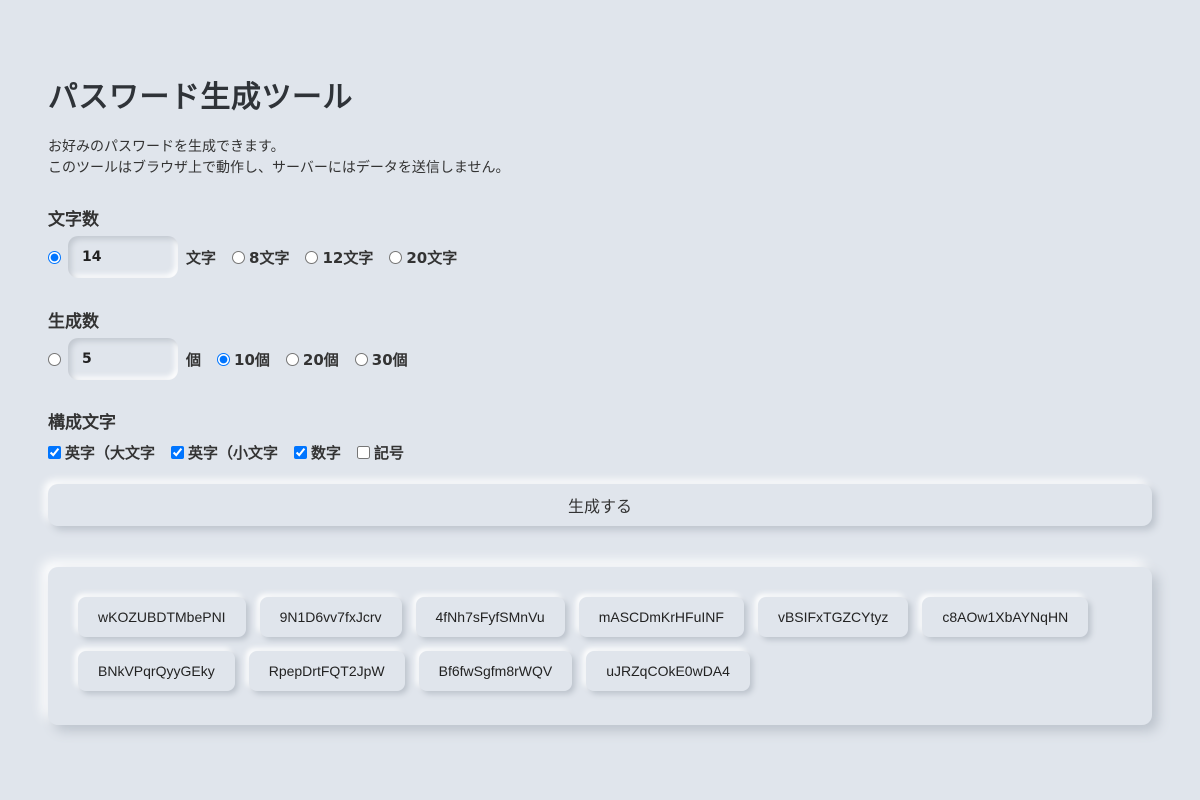 The width and height of the screenshot is (1200, 800). I want to click on lowercase-checkbox, so click(178, 452).